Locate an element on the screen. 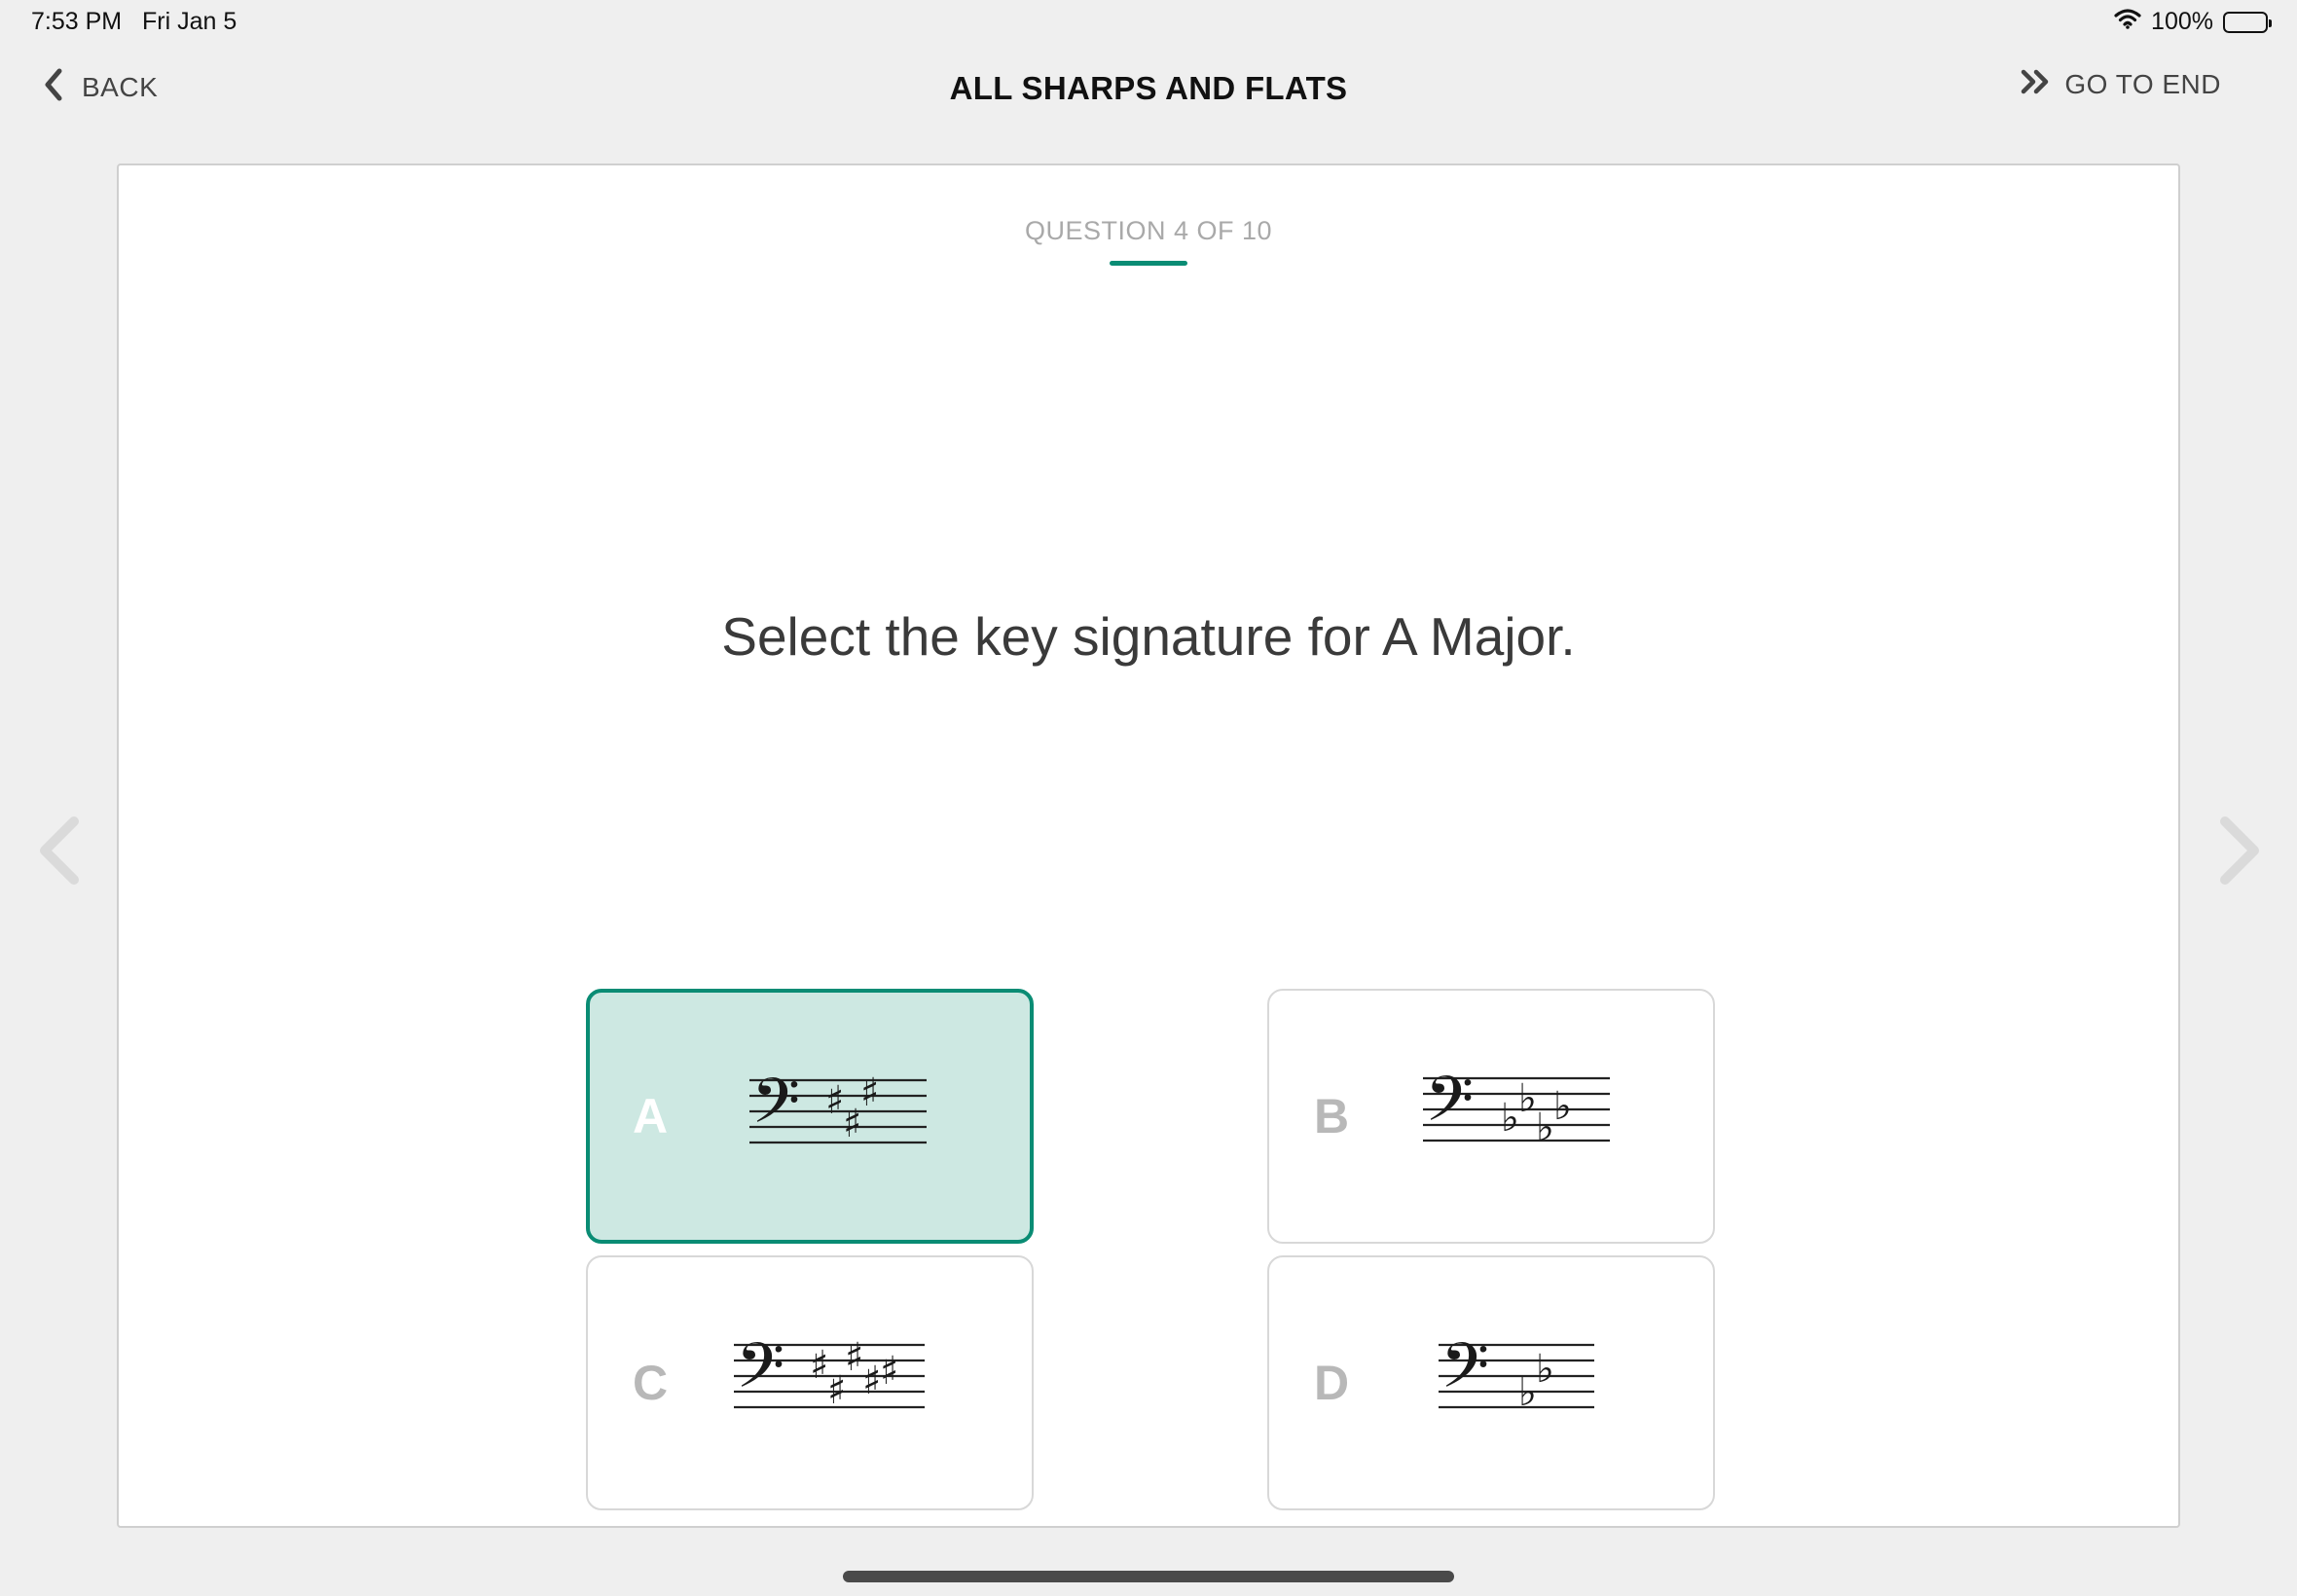 The image size is (2297, 1596). answer-d: D 𝄢 ♭ ♭ is located at coordinates (1491, 1383).